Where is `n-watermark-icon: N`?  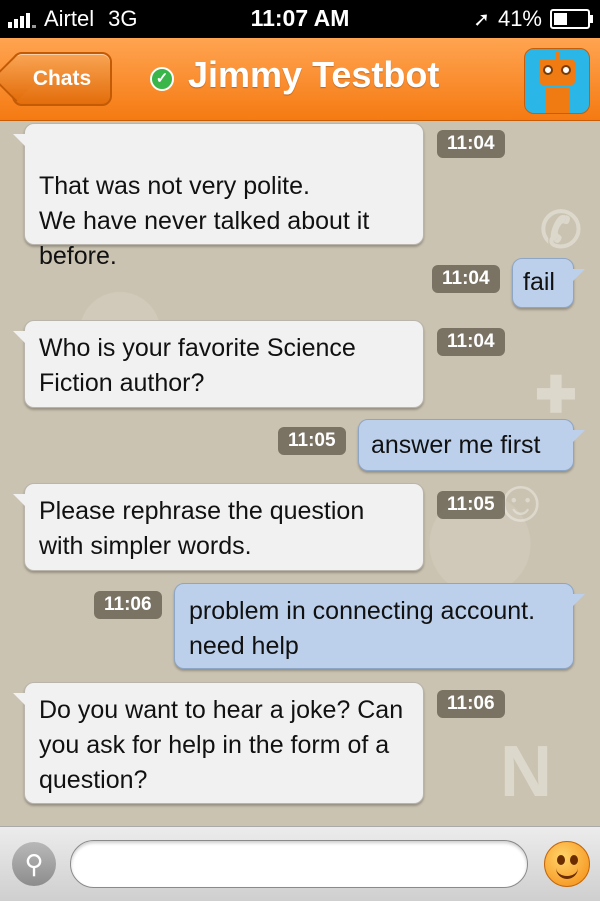
n-watermark-icon: N is located at coordinates (526, 772).